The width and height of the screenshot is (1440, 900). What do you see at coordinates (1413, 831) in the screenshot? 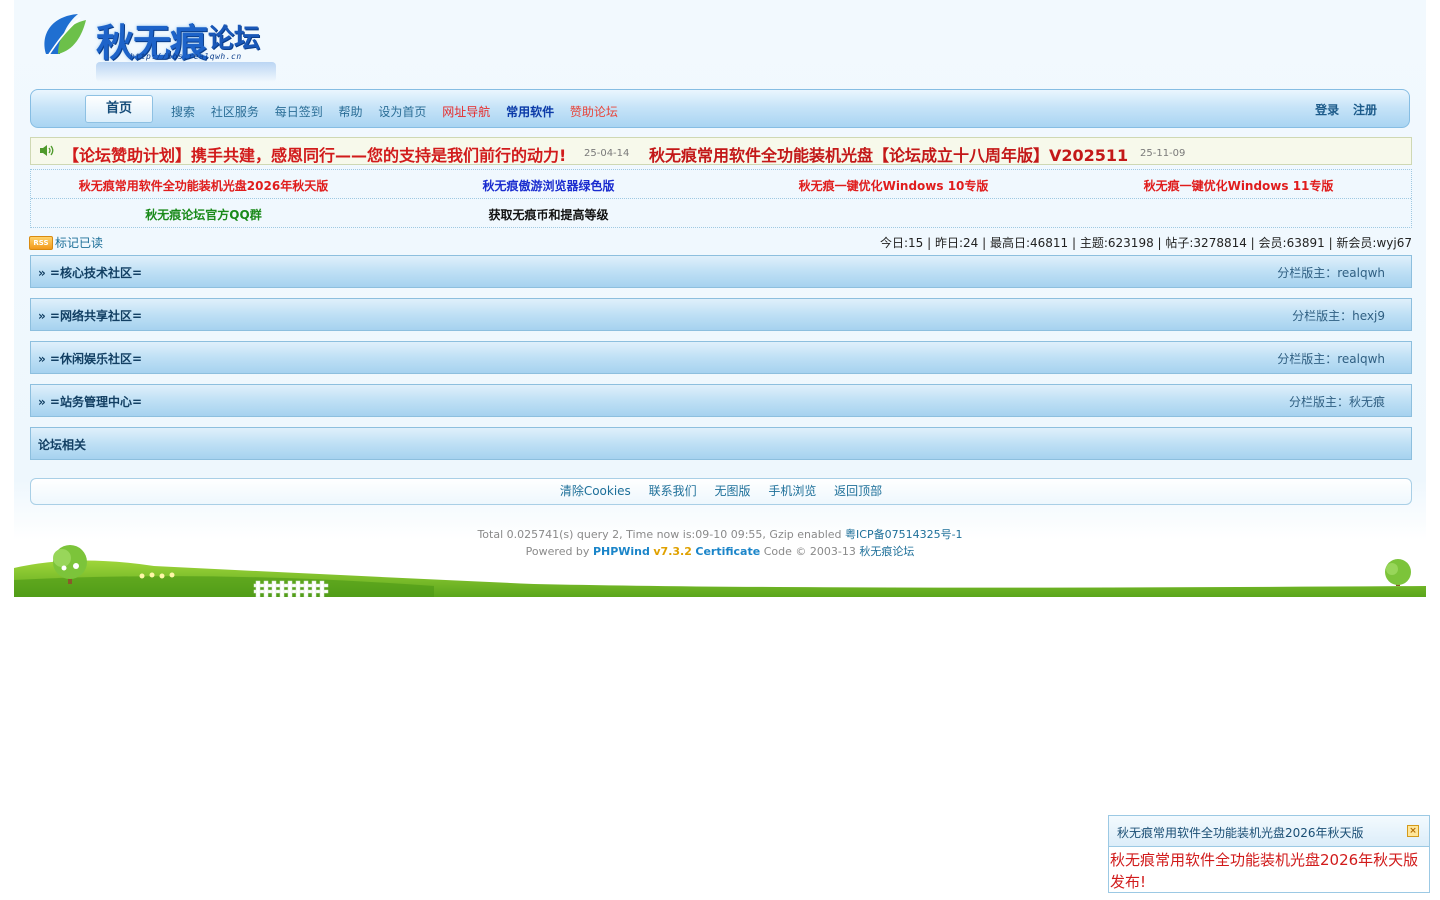
I see `close-icon: ×` at bounding box center [1413, 831].